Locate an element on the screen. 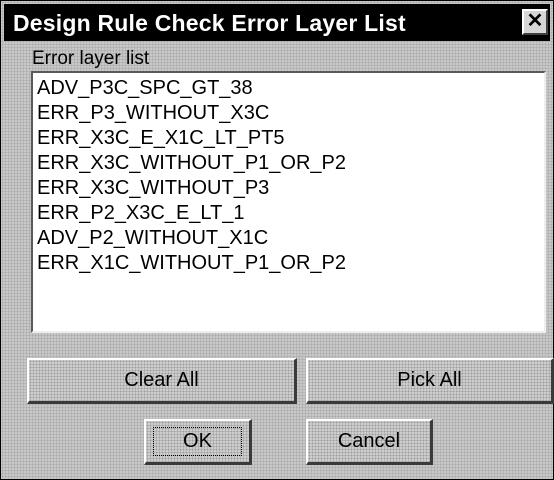 The height and width of the screenshot is (480, 554). list-item: ERR_X3C_E_X1C_LT_PT5 is located at coordinates (161, 138).